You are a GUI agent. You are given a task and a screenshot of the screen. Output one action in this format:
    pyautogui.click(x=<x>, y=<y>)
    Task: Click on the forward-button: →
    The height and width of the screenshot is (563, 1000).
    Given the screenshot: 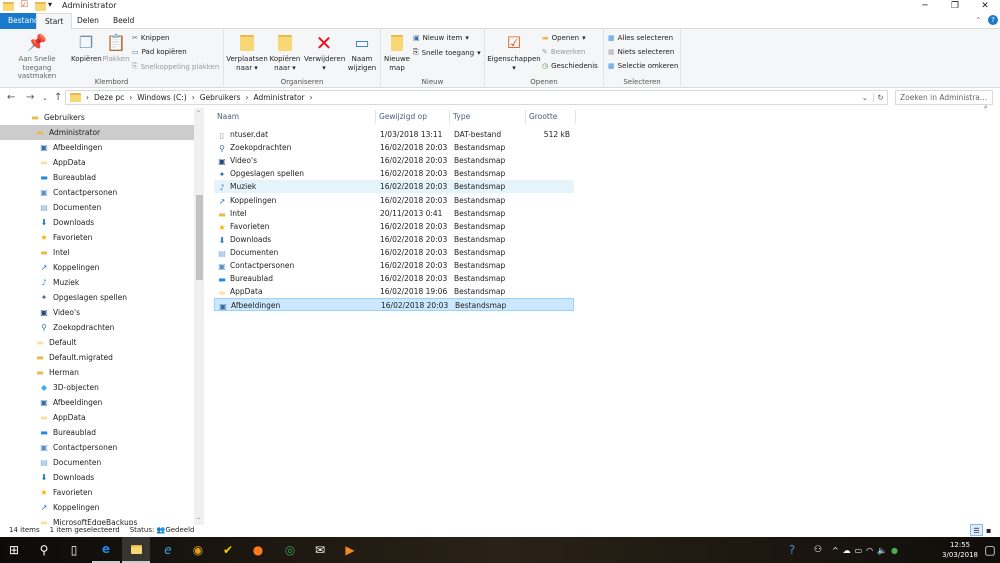 What is the action you would take?
    pyautogui.click(x=30, y=97)
    